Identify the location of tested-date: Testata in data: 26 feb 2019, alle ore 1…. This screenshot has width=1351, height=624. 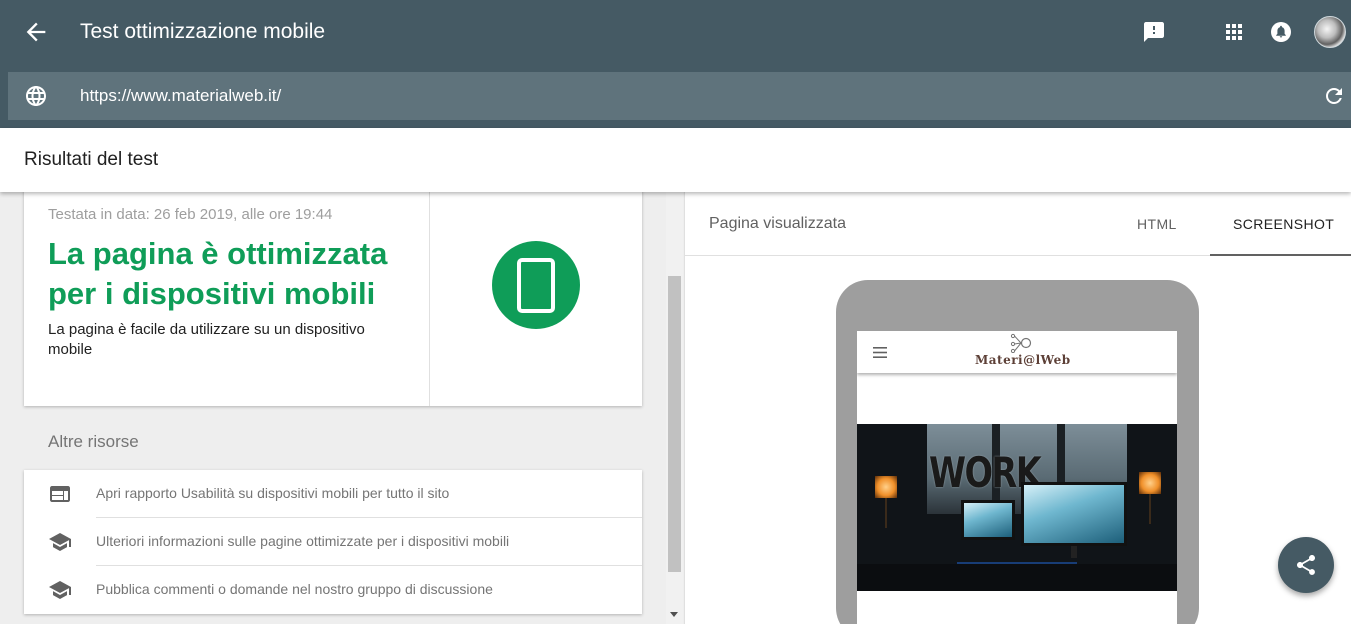
(190, 214).